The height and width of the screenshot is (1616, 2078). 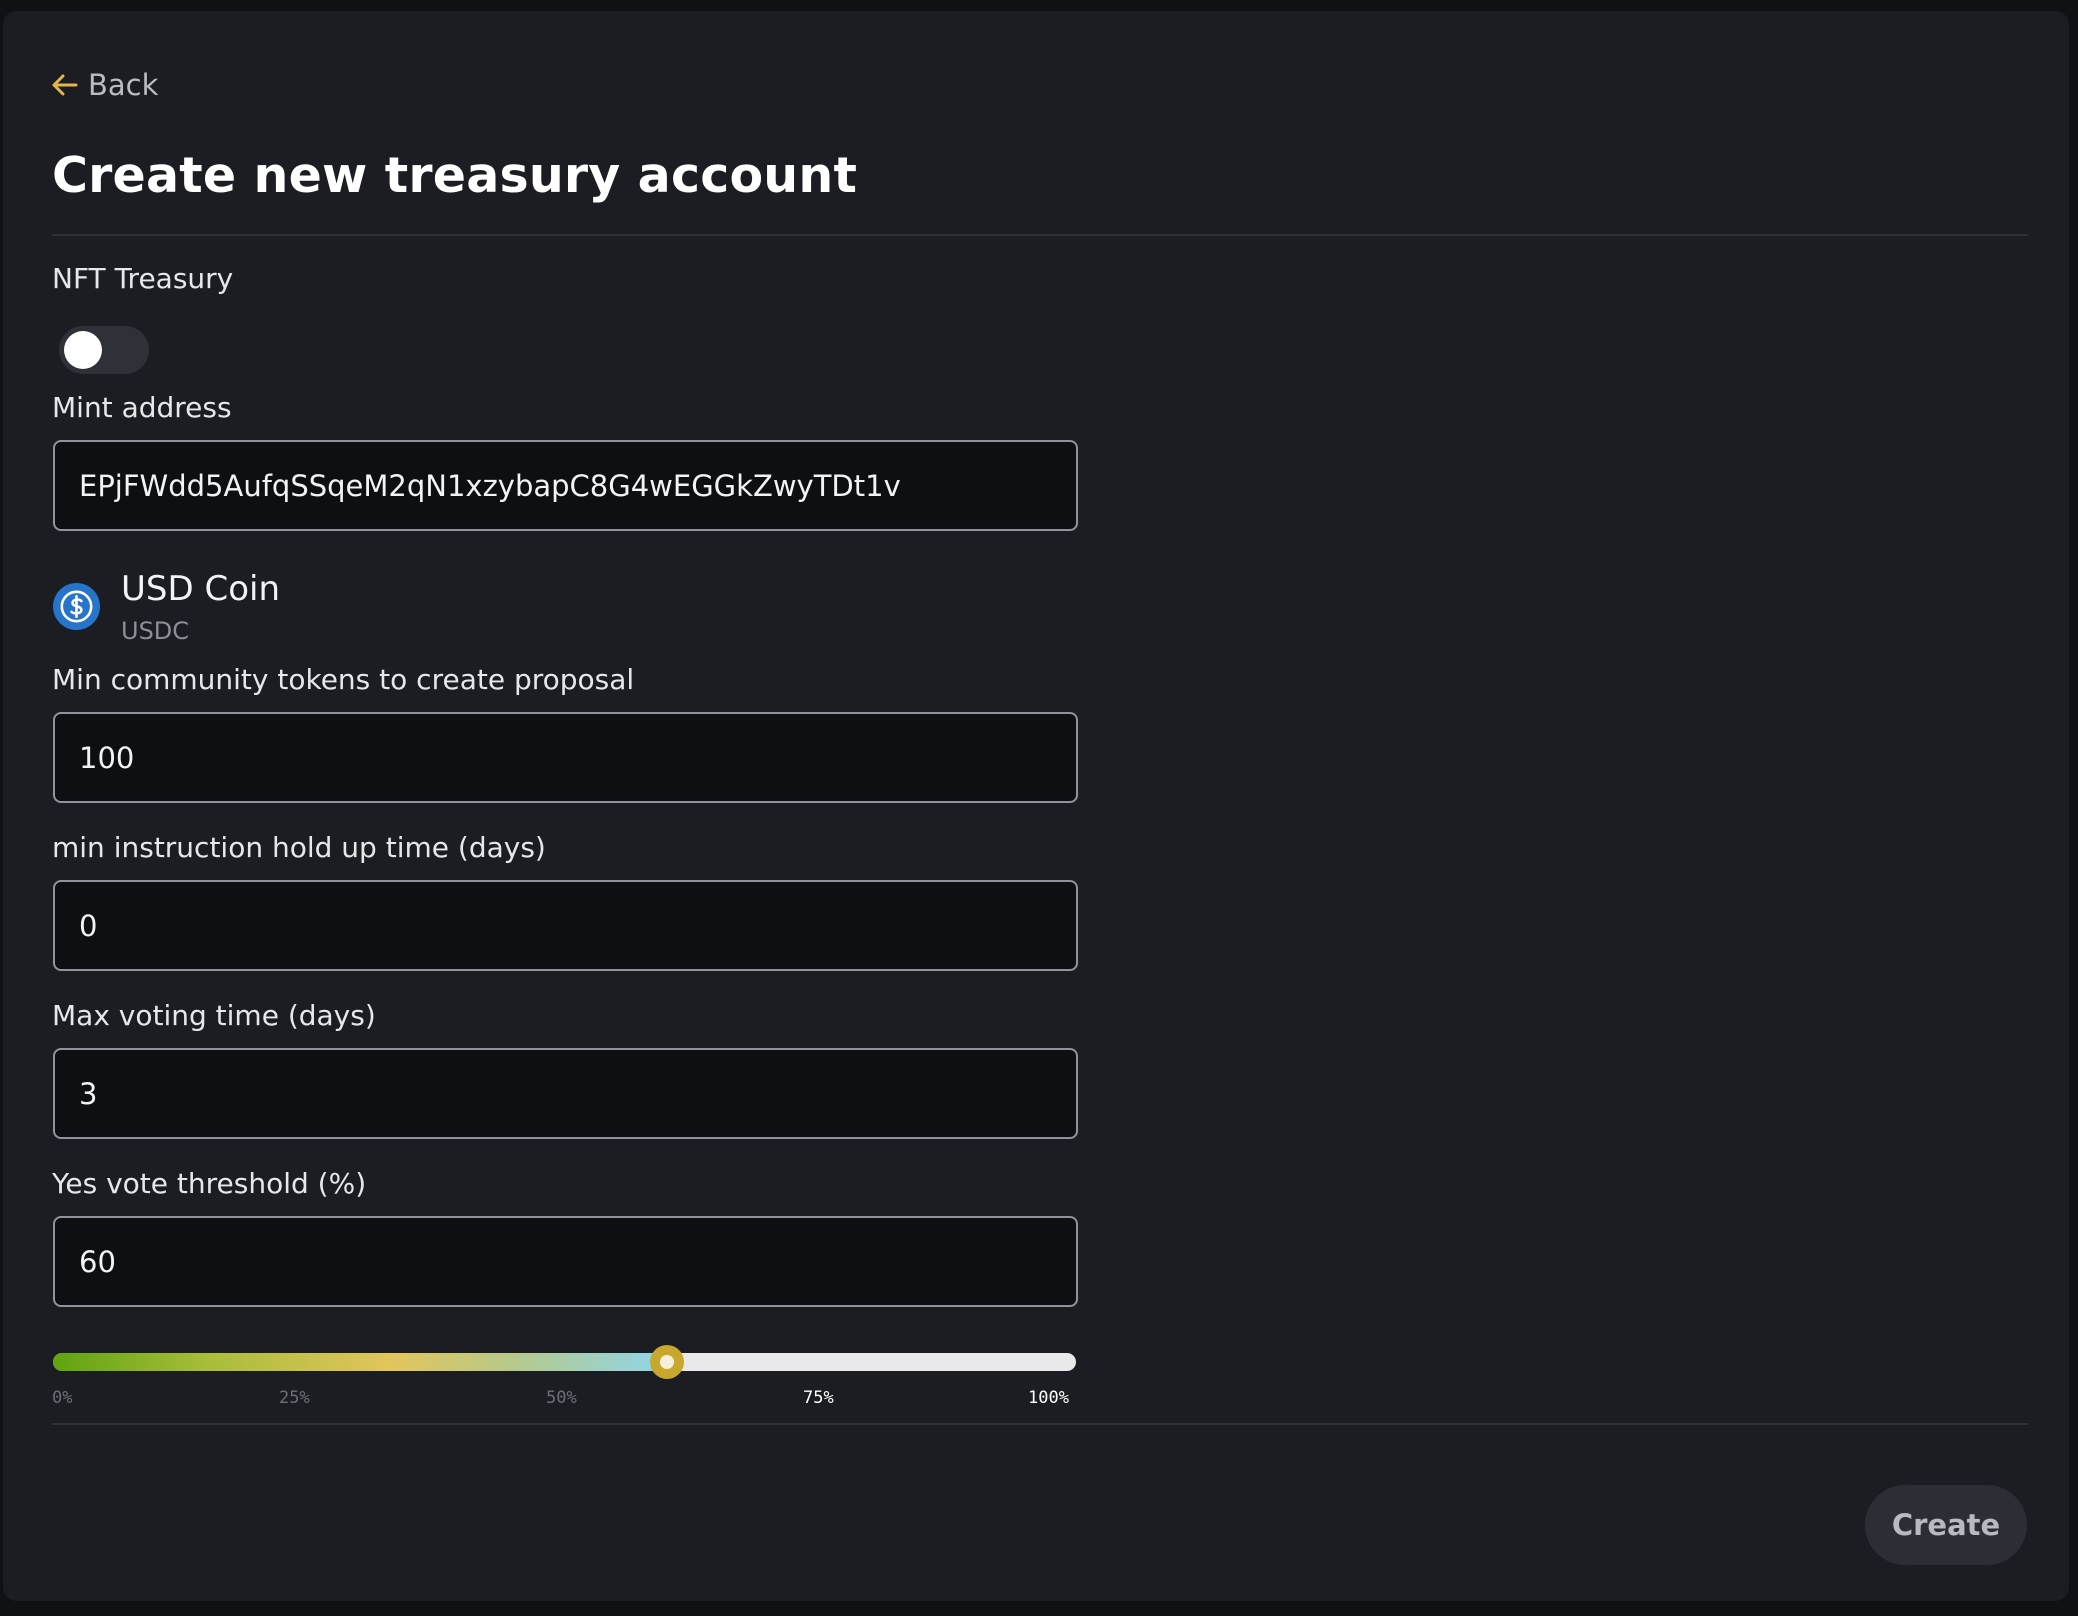 I want to click on back-link: Back, so click(x=105, y=85).